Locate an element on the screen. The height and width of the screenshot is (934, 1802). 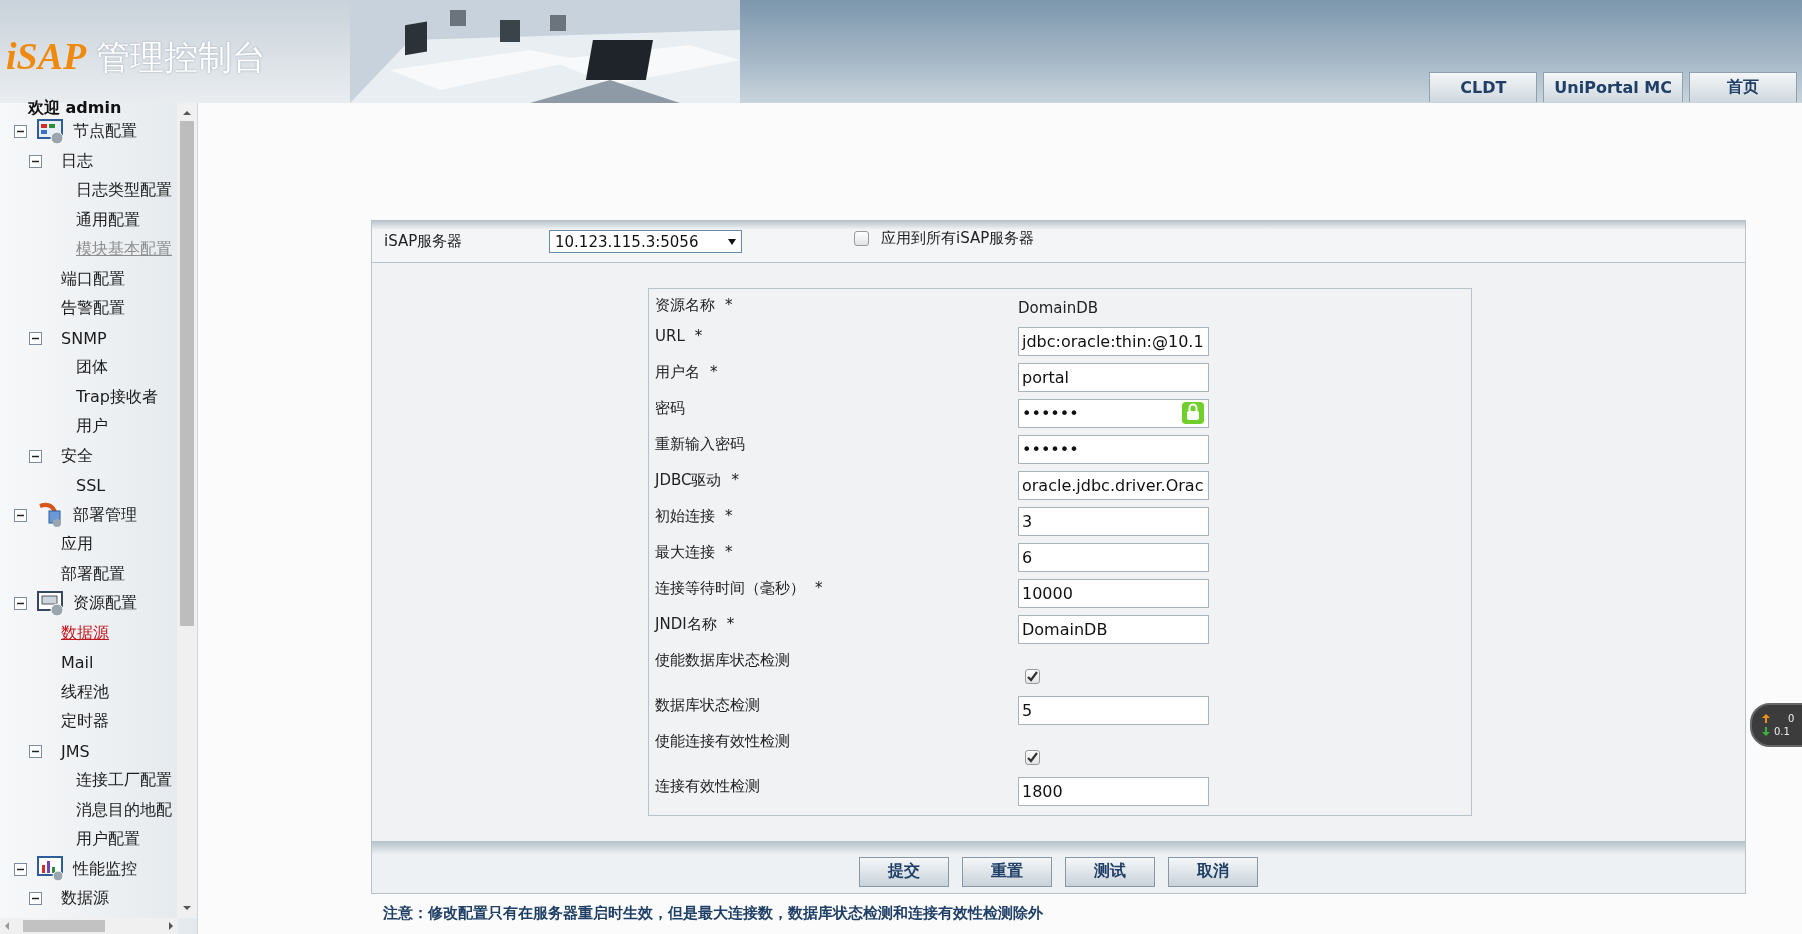
input-field: 3 is located at coordinates (1113, 521).